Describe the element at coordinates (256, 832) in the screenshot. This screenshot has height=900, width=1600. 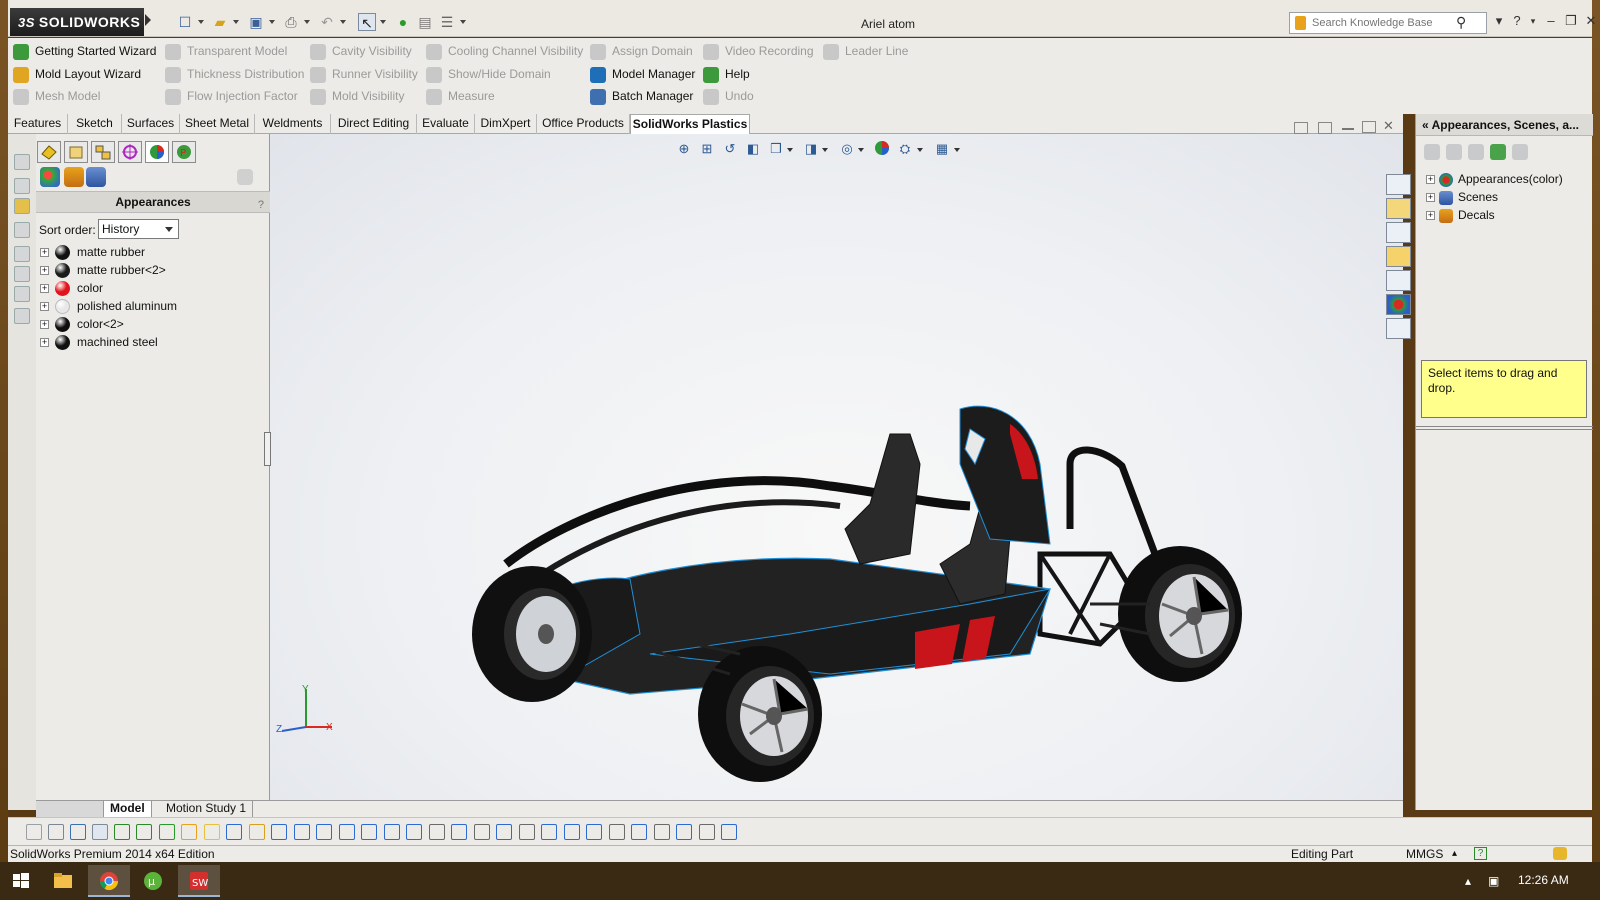
I see `filter-axes-icon` at that location.